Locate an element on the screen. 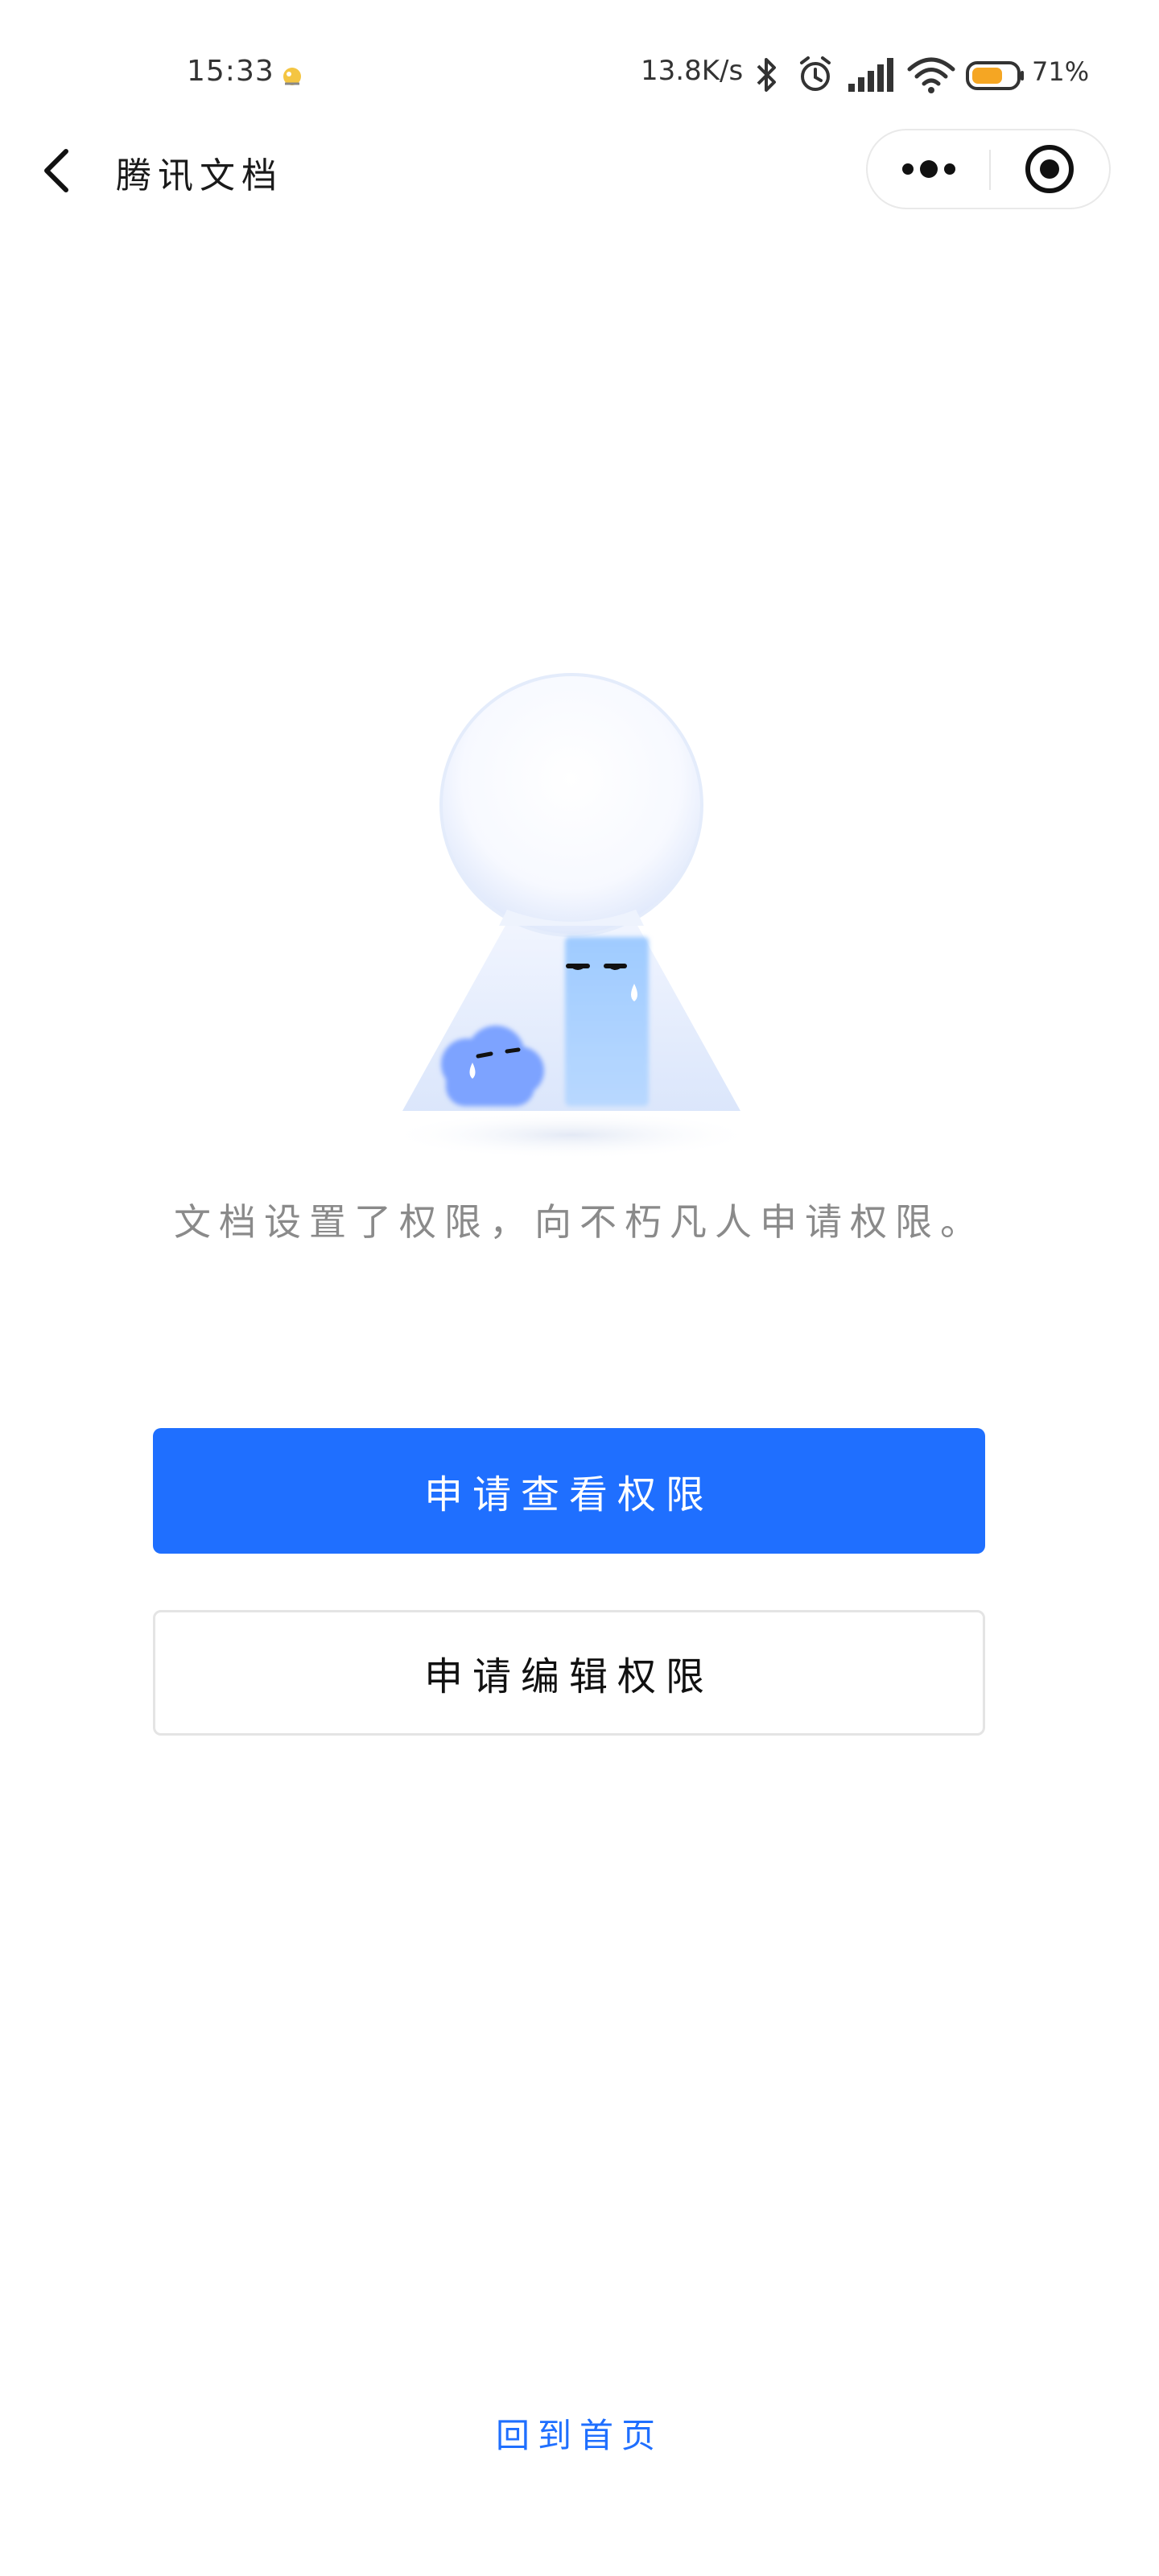 The width and height of the screenshot is (1159, 2576). miniprogram-capsule is located at coordinates (988, 169).